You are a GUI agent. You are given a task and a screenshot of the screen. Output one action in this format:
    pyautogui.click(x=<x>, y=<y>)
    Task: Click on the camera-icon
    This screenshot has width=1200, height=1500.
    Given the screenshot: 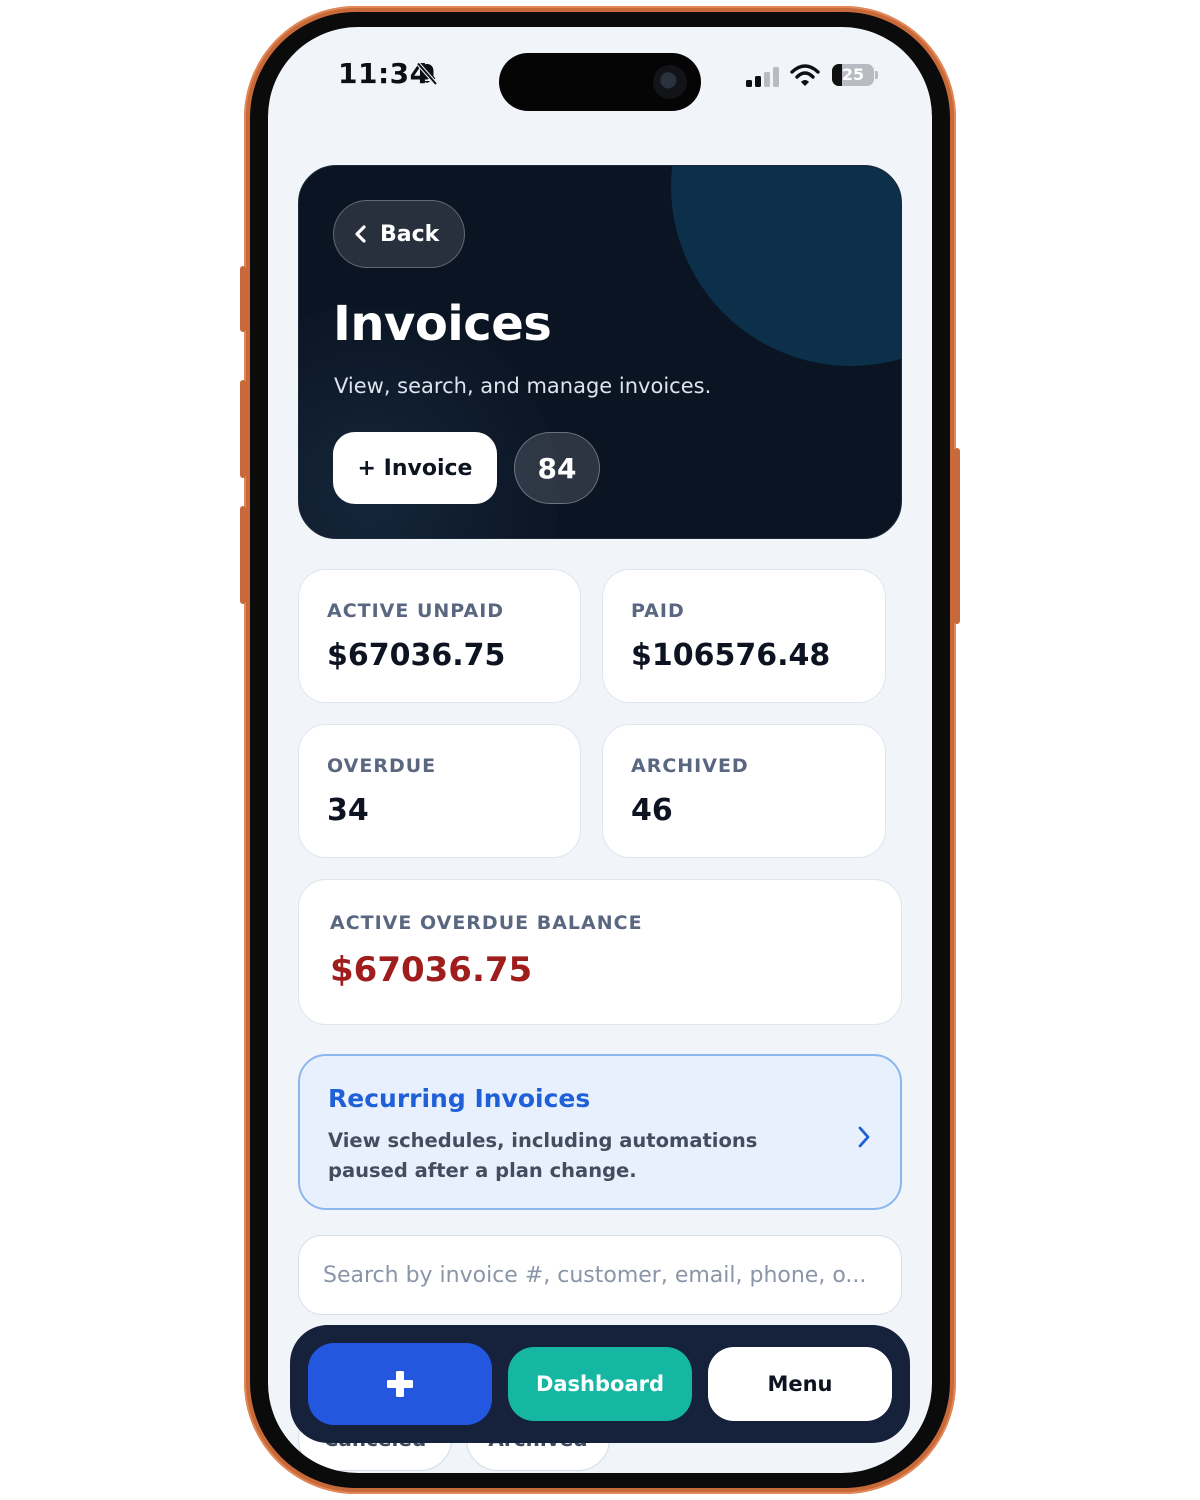 What is the action you would take?
    pyautogui.click(x=670, y=82)
    